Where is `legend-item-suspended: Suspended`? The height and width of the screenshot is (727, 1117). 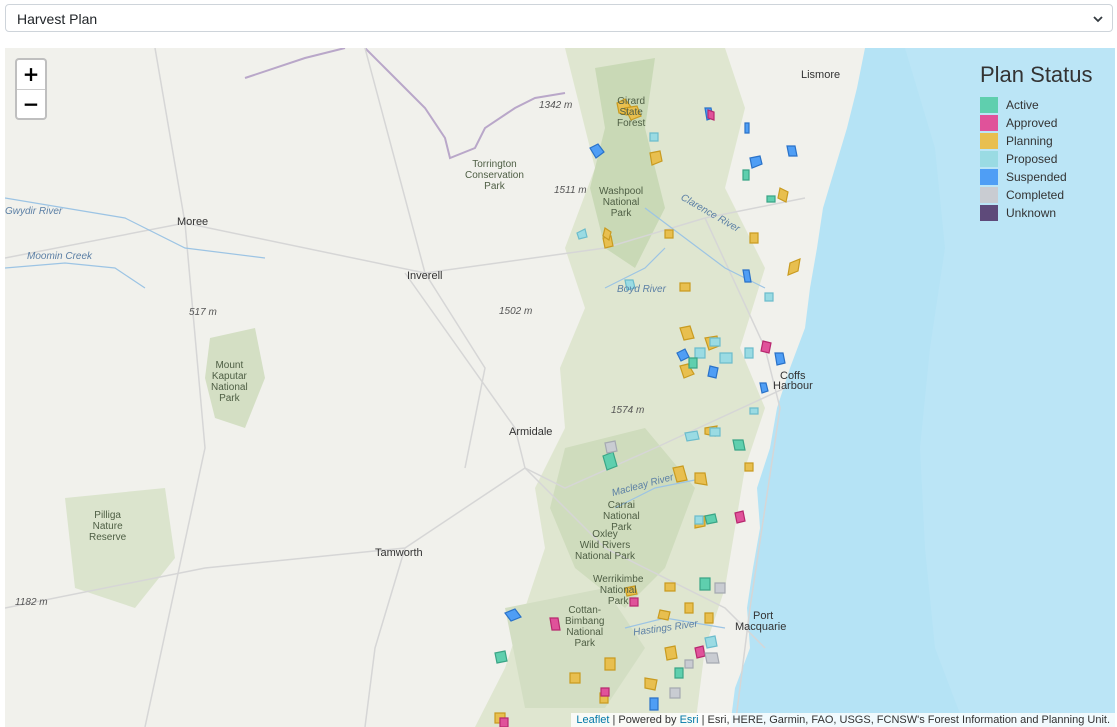
legend-item-suspended: Suspended is located at coordinates (1046, 177).